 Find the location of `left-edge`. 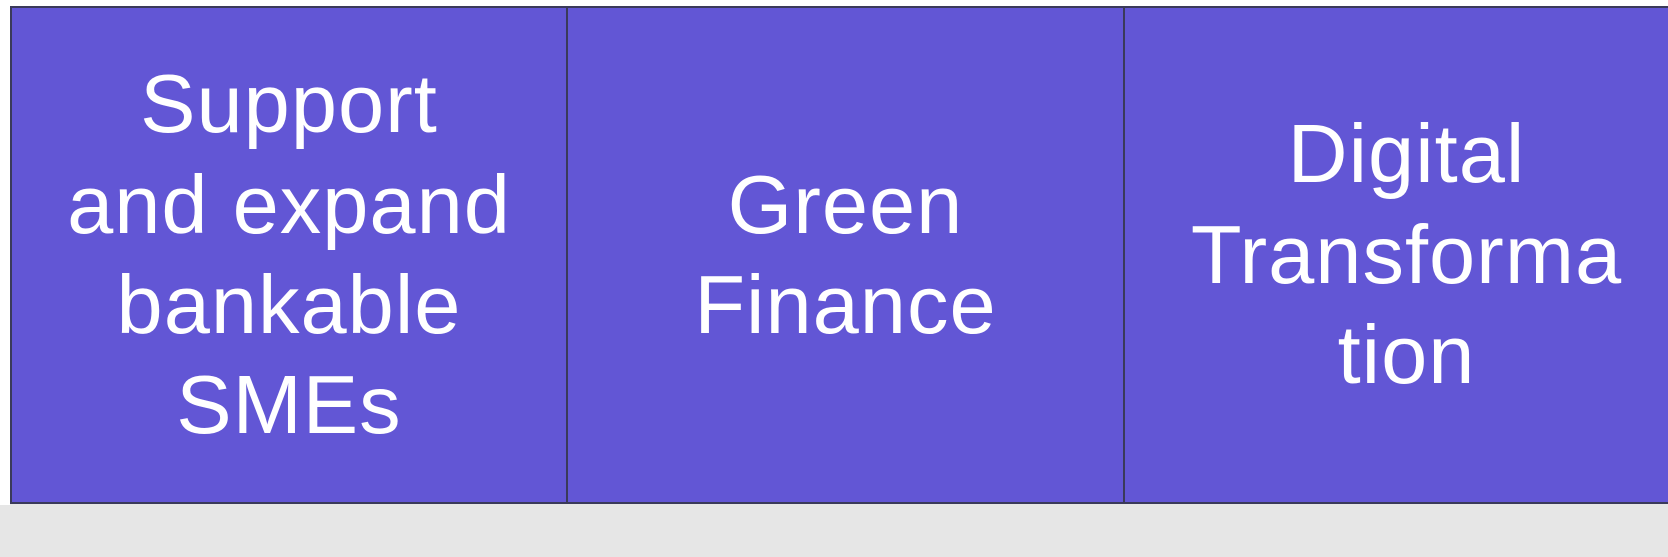

left-edge is located at coordinates (5, 252).